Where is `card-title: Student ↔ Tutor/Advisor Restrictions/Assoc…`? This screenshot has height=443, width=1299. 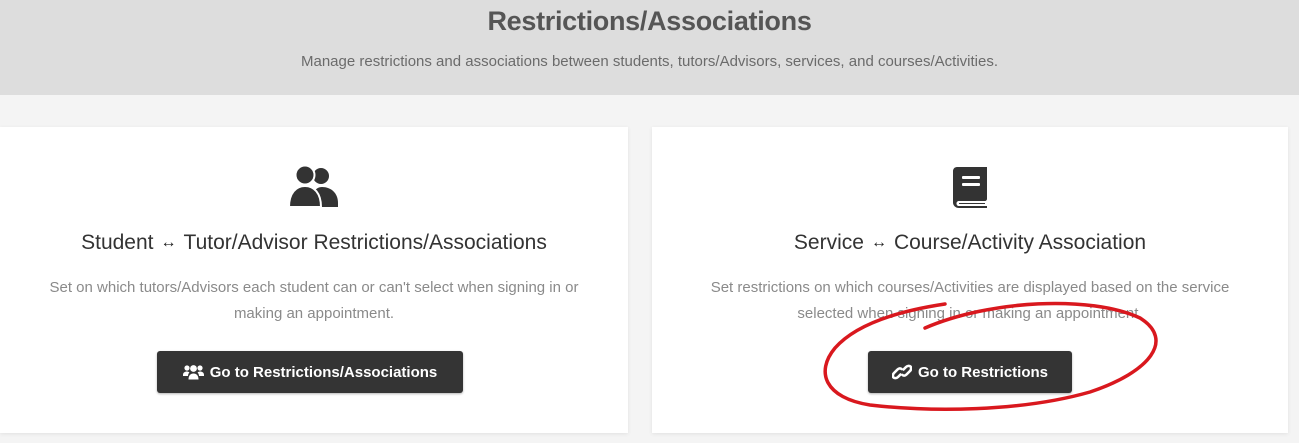
card-title: Student ↔ Tutor/Advisor Restrictions/Assoc… is located at coordinates (314, 243).